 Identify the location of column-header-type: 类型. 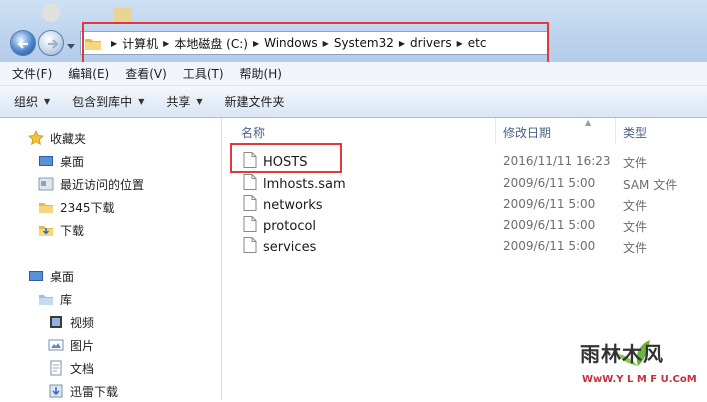
(635, 132).